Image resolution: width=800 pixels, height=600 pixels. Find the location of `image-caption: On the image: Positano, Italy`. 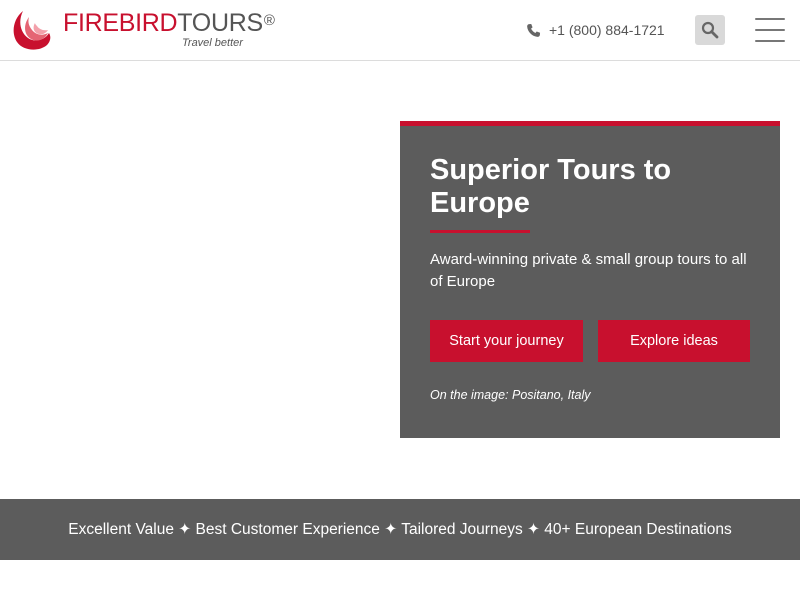

image-caption: On the image: Positano, Italy is located at coordinates (510, 395).